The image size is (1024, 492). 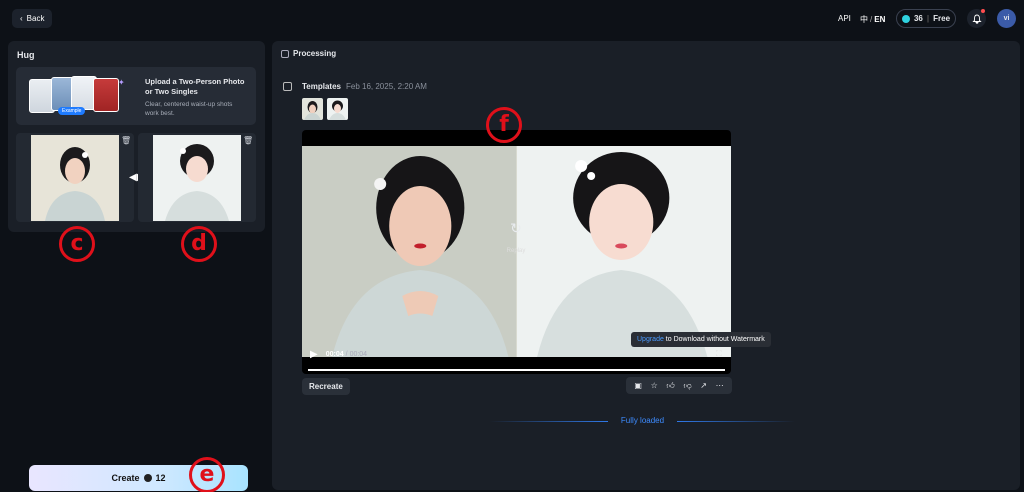 What do you see at coordinates (321, 86) in the screenshot?
I see `templates-label: Templates` at bounding box center [321, 86].